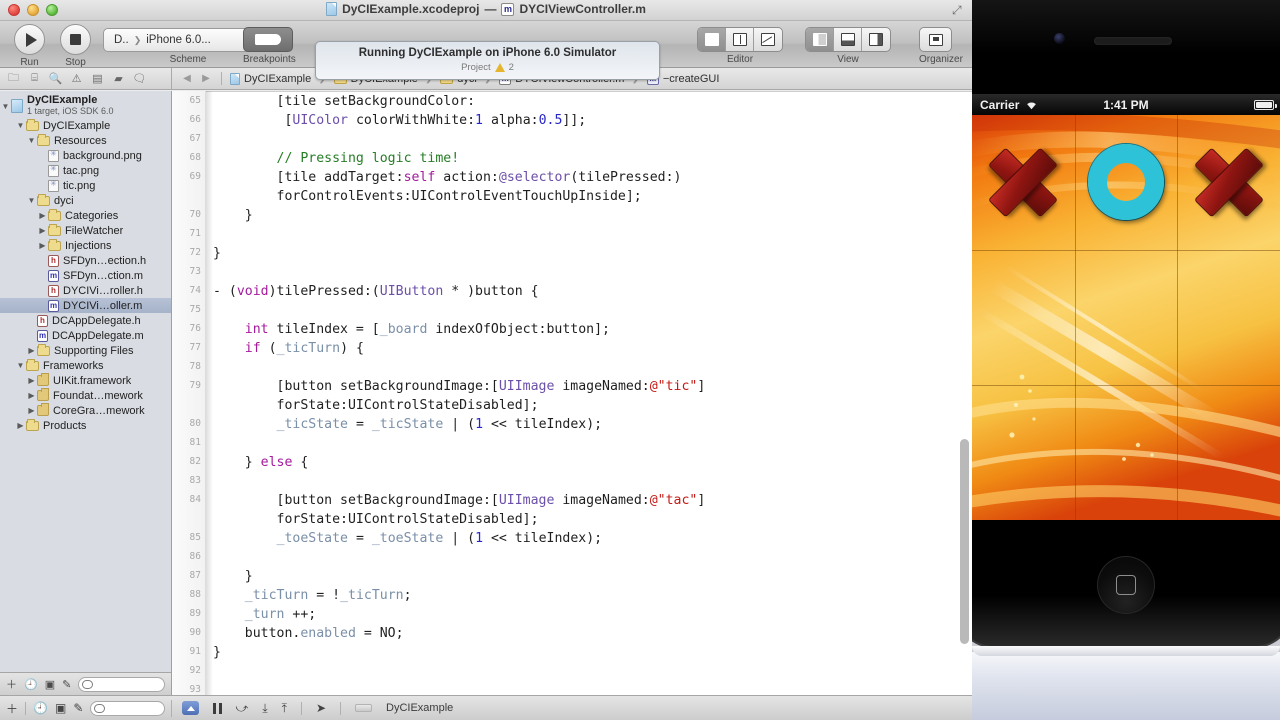 This screenshot has width=1280, height=720. Describe the element at coordinates (78, 708) in the screenshot. I see `edit-icon: ✎` at that location.